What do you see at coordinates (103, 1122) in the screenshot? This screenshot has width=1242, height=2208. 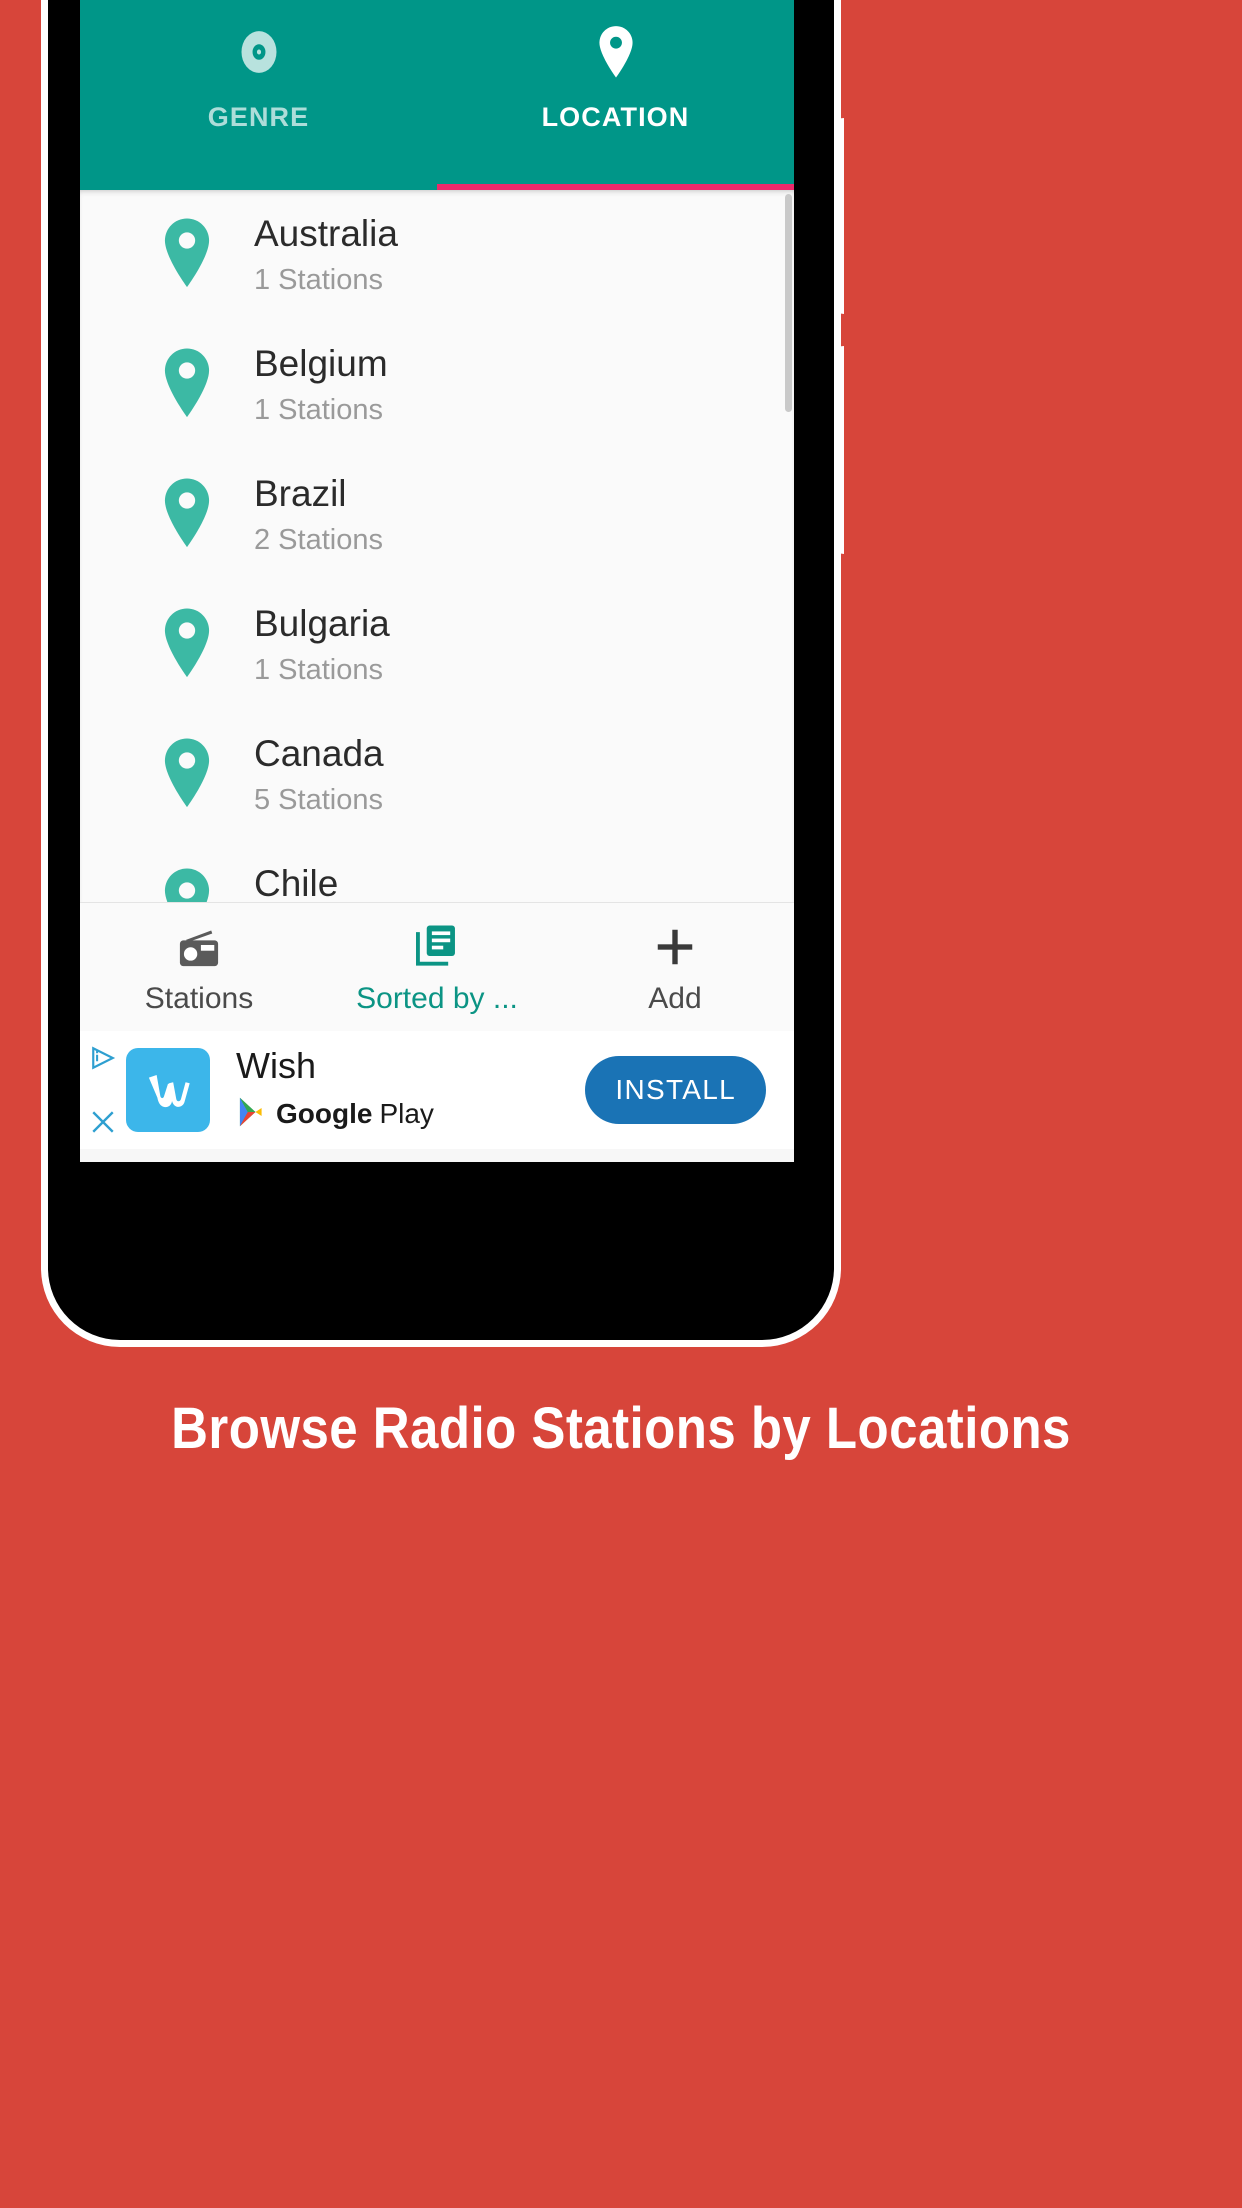 I see `close-icon` at bounding box center [103, 1122].